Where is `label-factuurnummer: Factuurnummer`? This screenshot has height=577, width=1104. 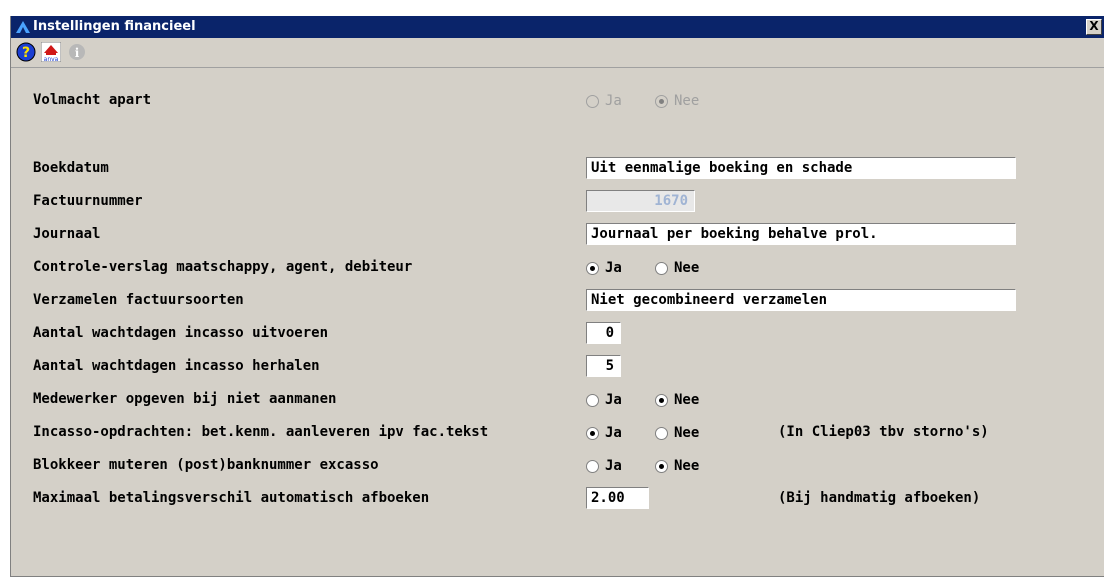
label-factuurnummer: Factuurnummer is located at coordinates (88, 201).